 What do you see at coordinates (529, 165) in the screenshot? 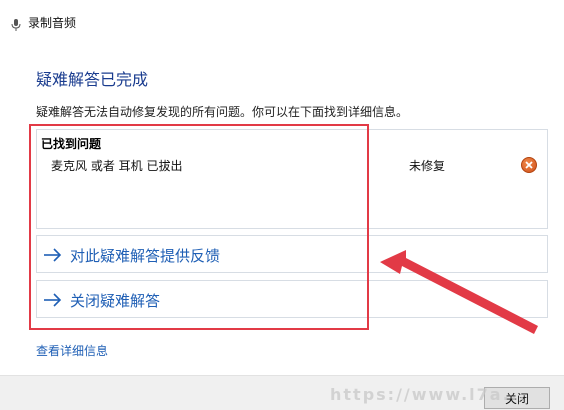
I see `error-icon` at bounding box center [529, 165].